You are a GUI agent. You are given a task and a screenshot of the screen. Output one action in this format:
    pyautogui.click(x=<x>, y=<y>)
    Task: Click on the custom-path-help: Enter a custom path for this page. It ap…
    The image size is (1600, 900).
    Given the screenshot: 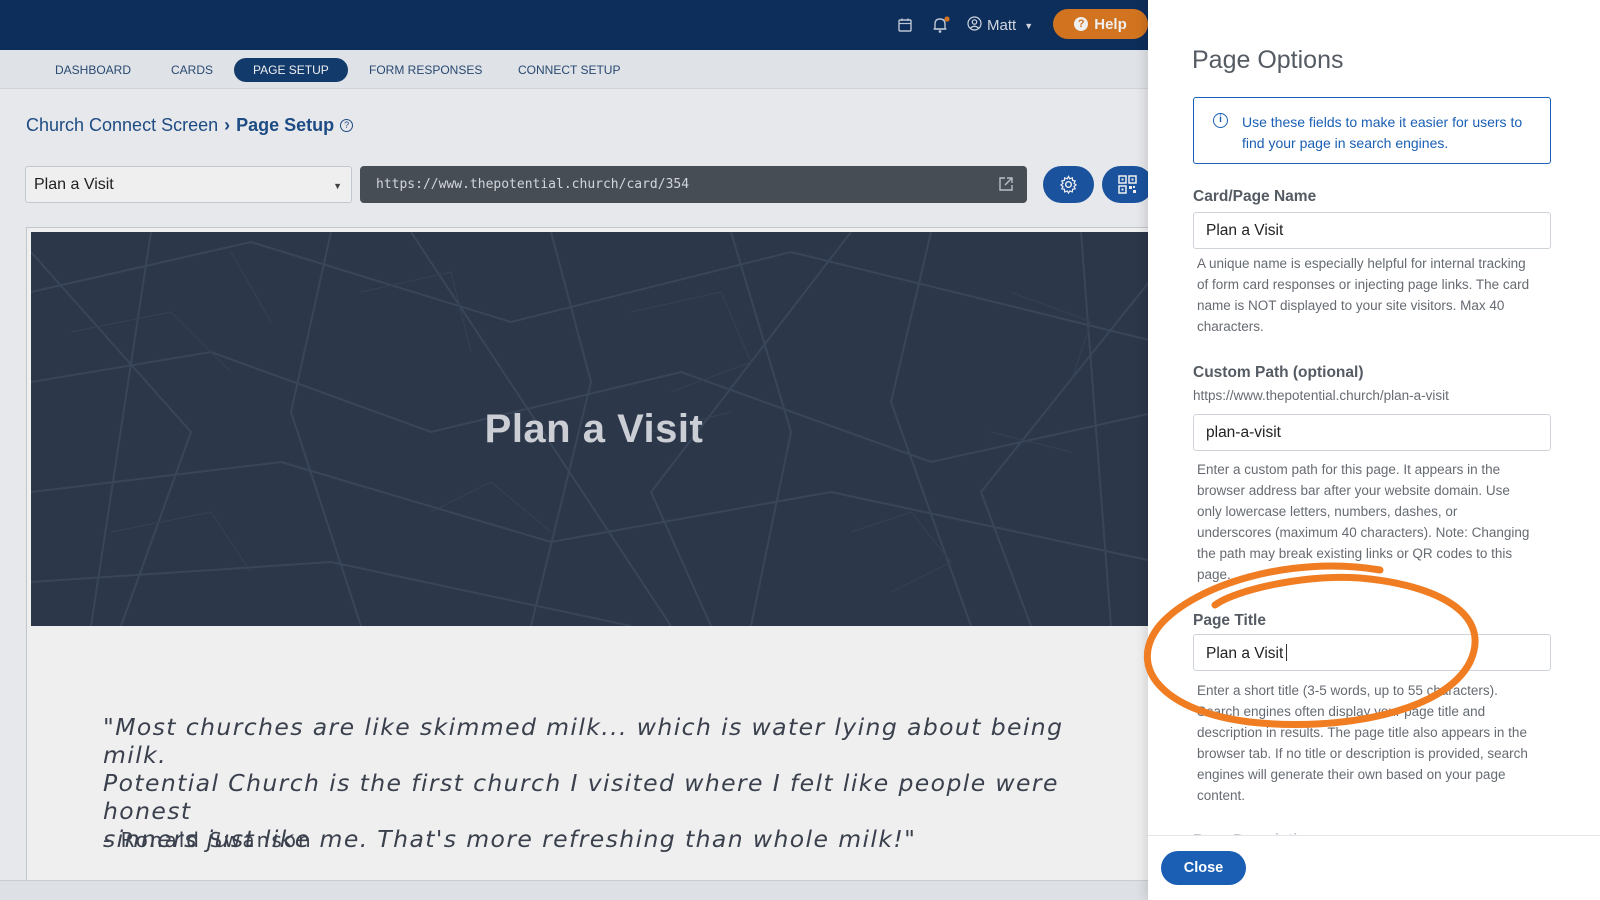 What is the action you would take?
    pyautogui.click(x=1373, y=522)
    